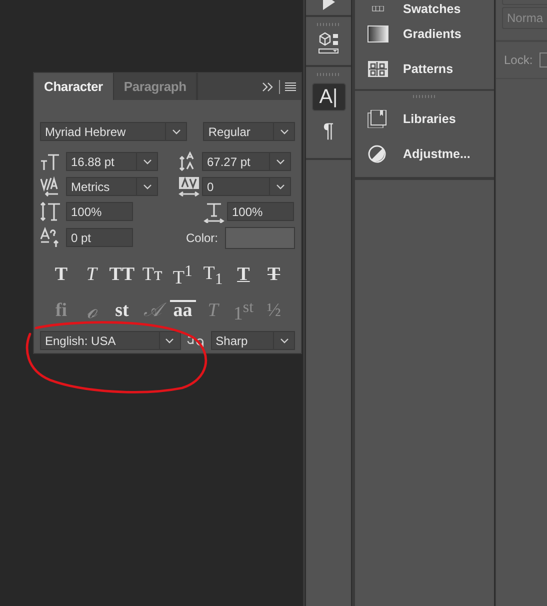  What do you see at coordinates (114, 131) in the screenshot?
I see `font-family-dropdown: Myriad Hebrew` at bounding box center [114, 131].